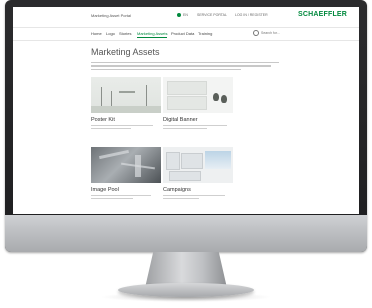 This screenshot has height=308, width=372. What do you see at coordinates (256, 33) in the screenshot?
I see `search-icon` at bounding box center [256, 33].